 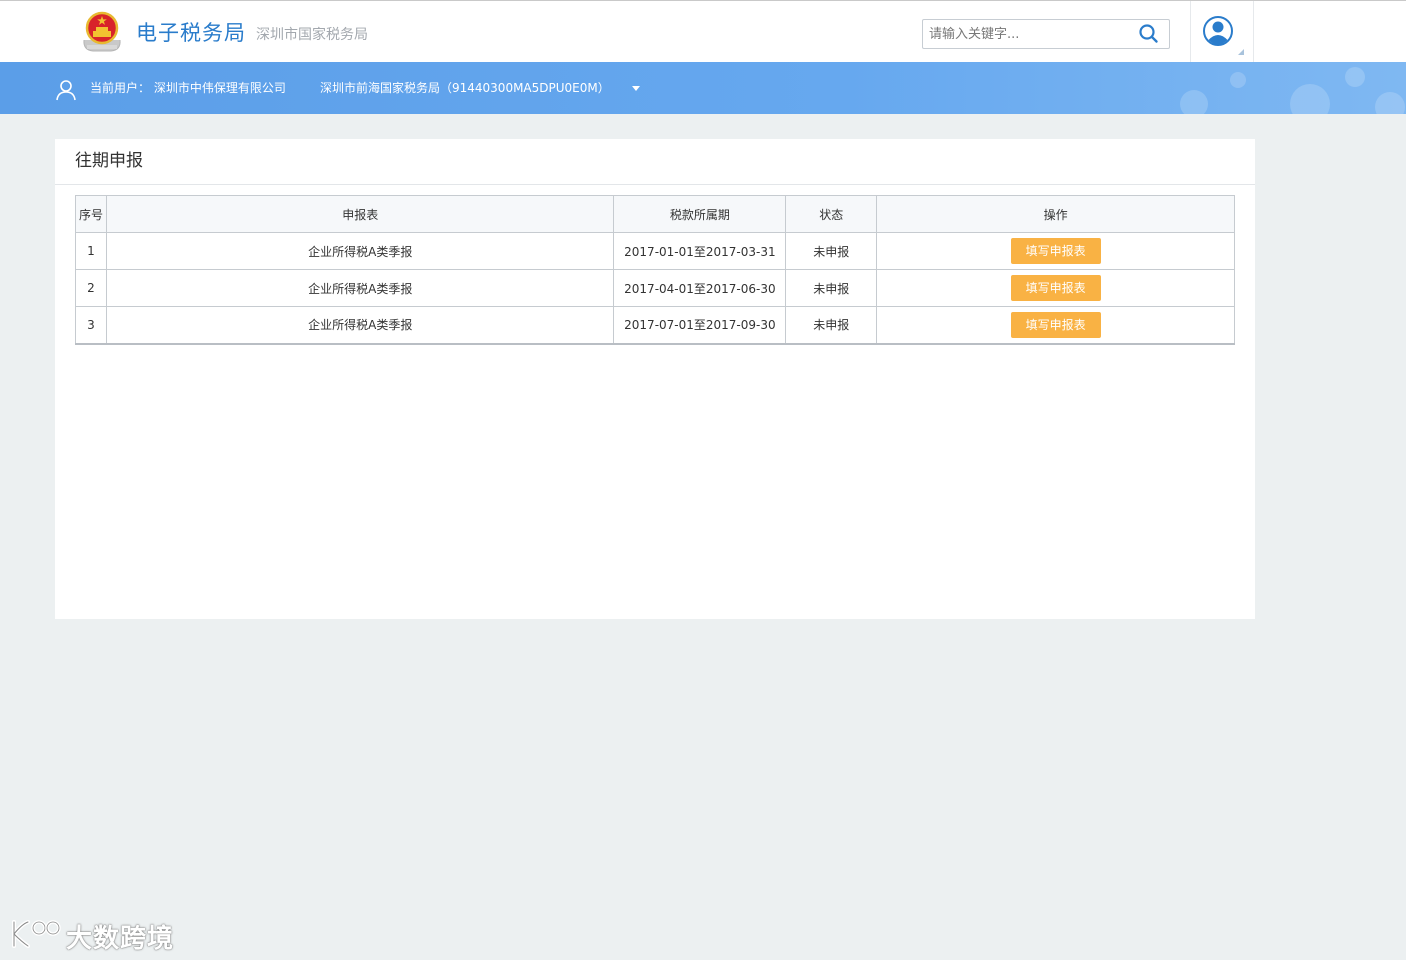 I want to click on search-icon, so click(x=1149, y=34).